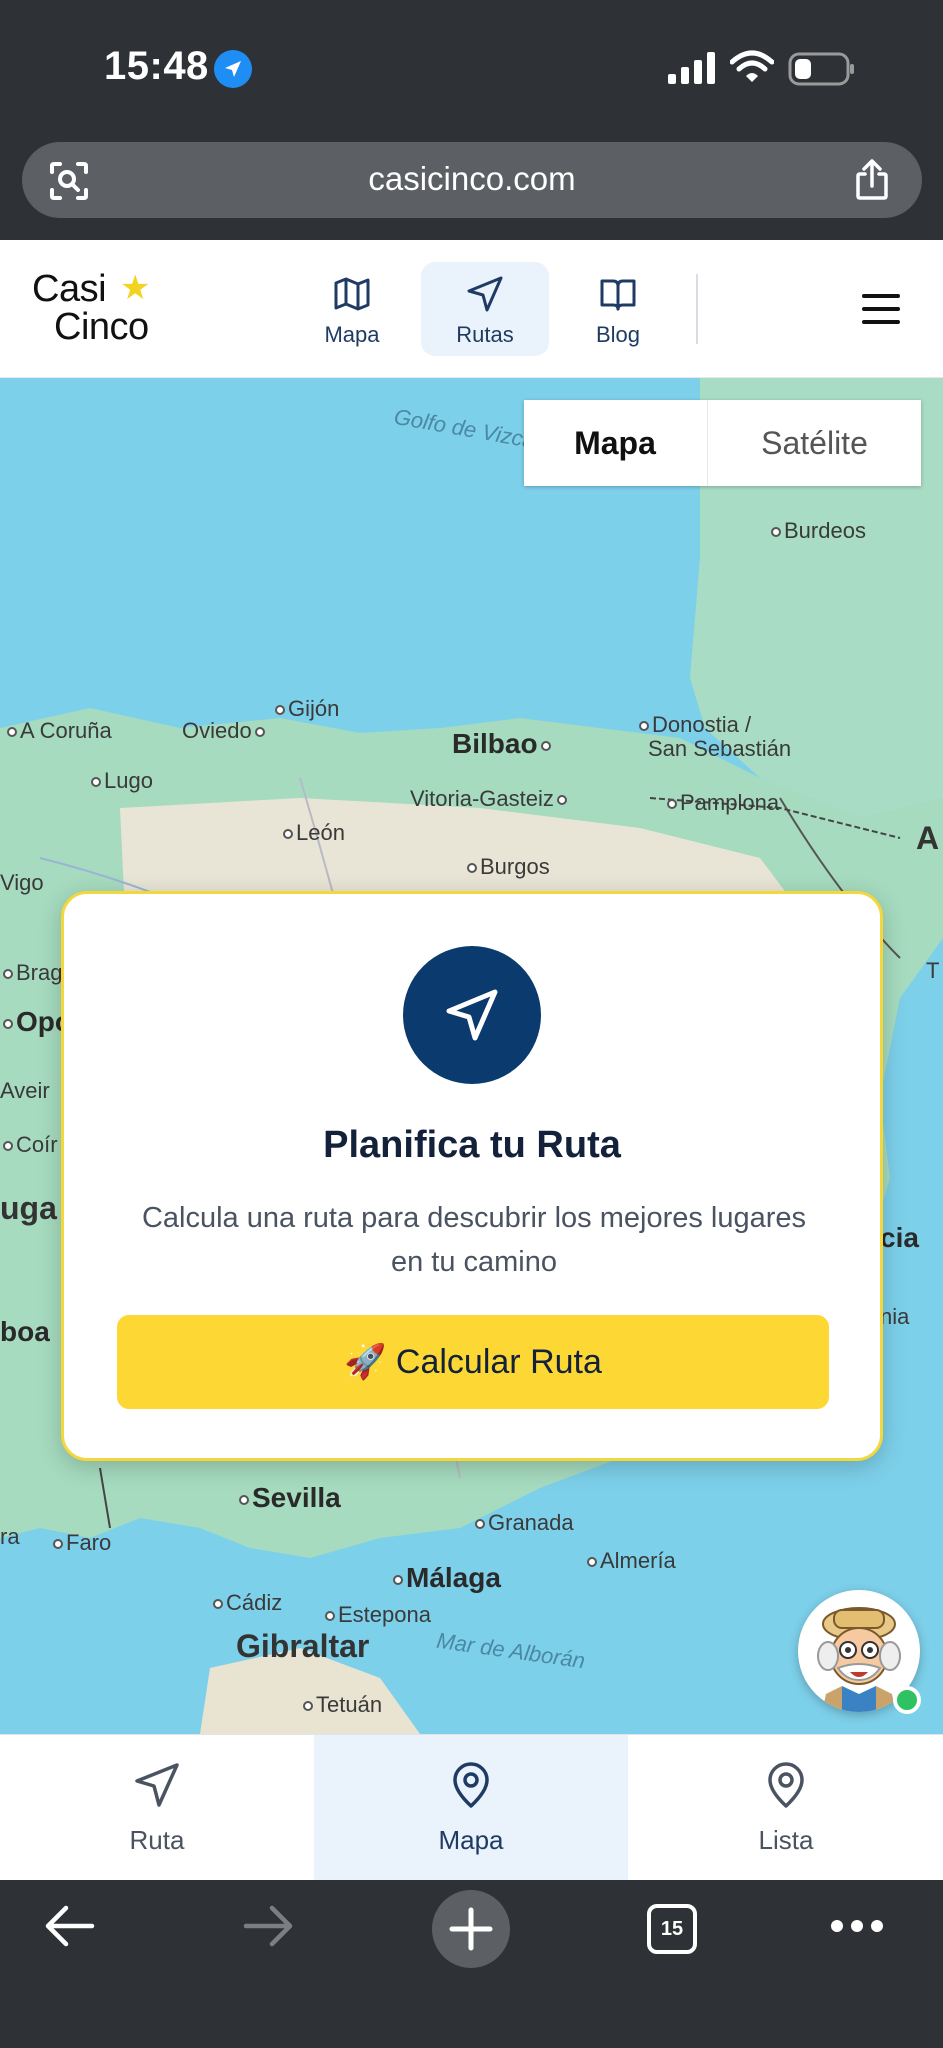 The width and height of the screenshot is (943, 2048). Describe the element at coordinates (672, 1929) in the screenshot. I see `tab-switcher-button: 15` at that location.